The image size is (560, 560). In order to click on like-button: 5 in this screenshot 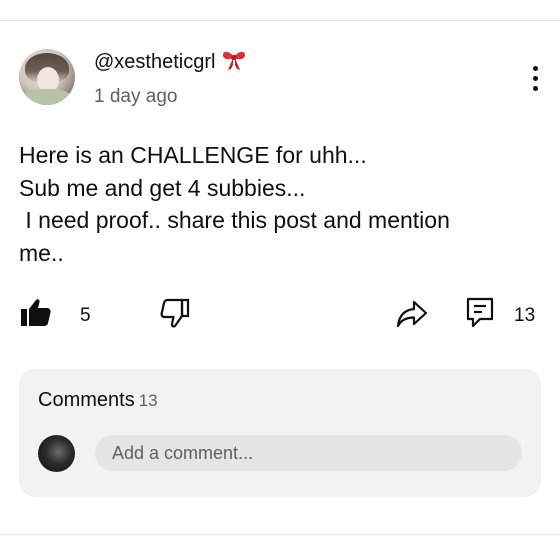, I will do `click(55, 315)`.